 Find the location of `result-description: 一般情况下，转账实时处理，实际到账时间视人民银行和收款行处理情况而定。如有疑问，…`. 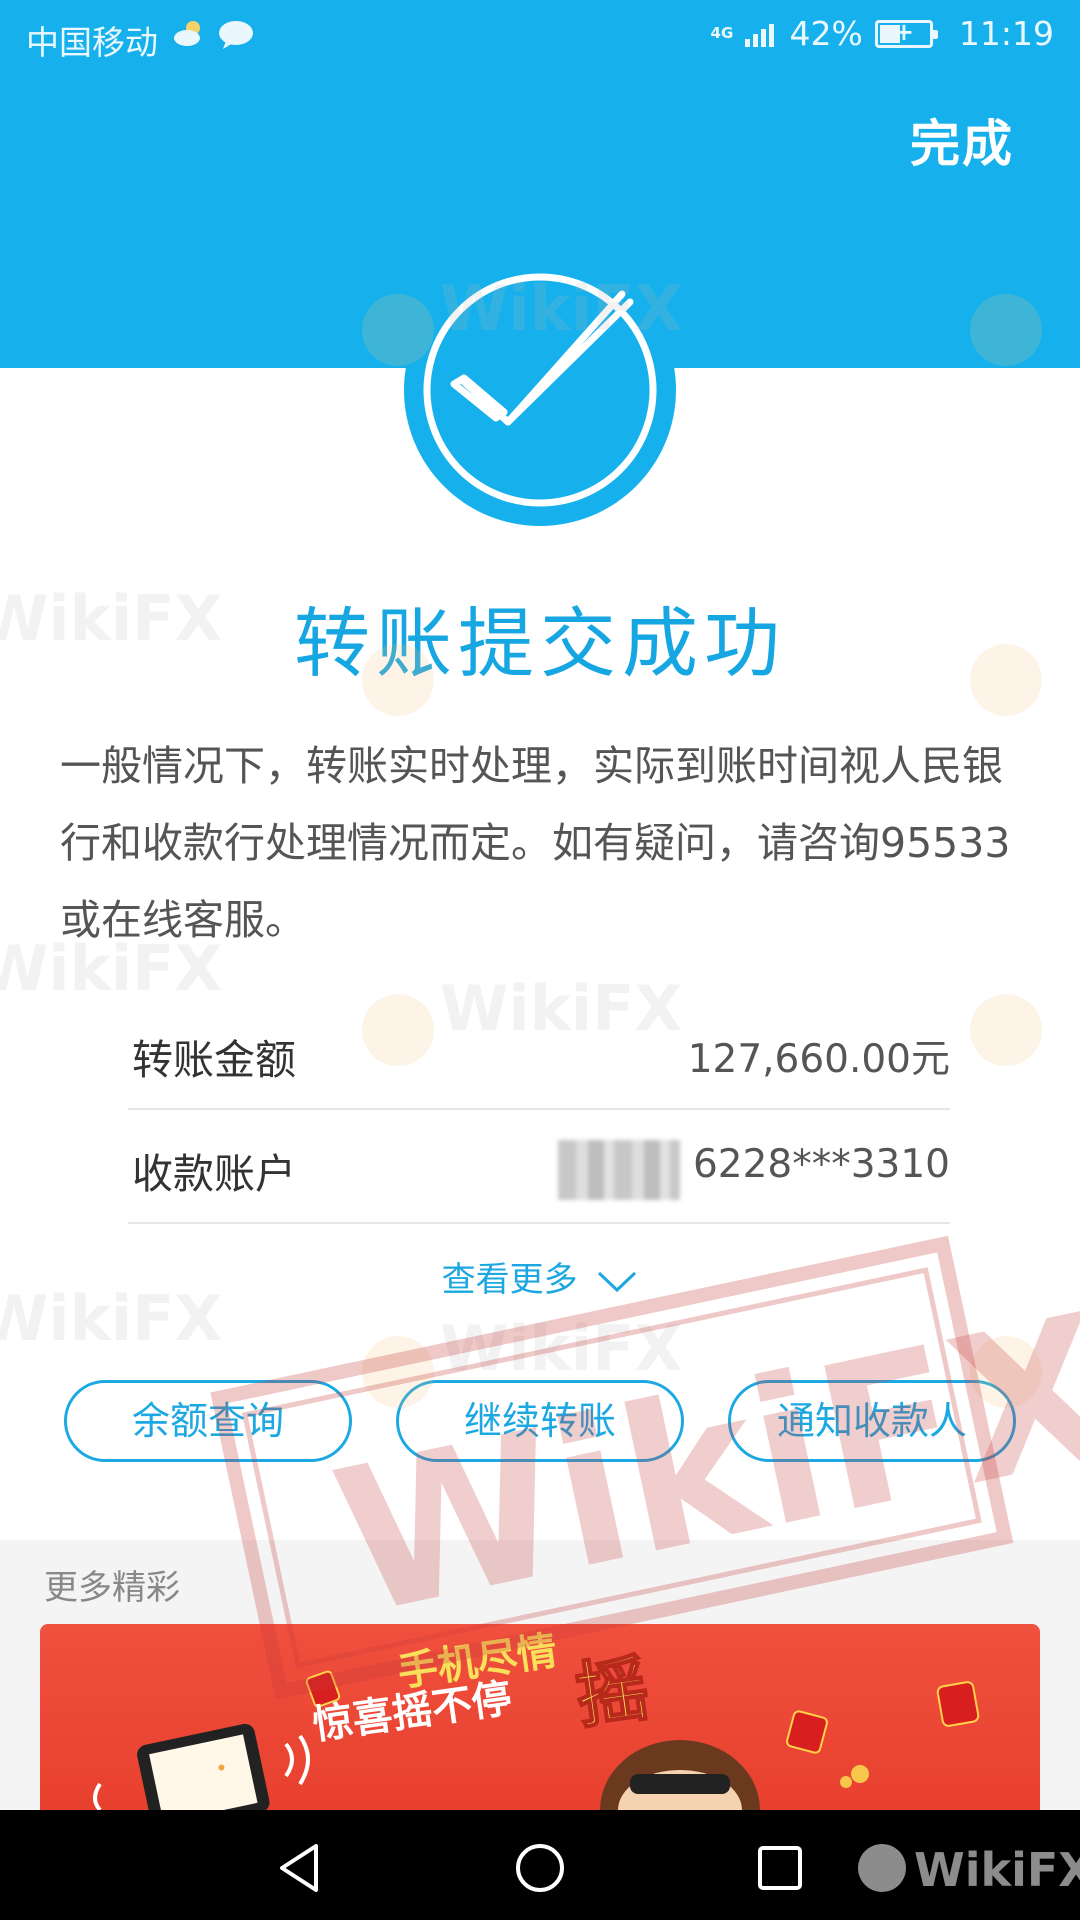

result-description: 一般情况下，转账实时处理，实际到账时间视人民银行和收款行处理情况而定。如有疑问，… is located at coordinates (535, 843).